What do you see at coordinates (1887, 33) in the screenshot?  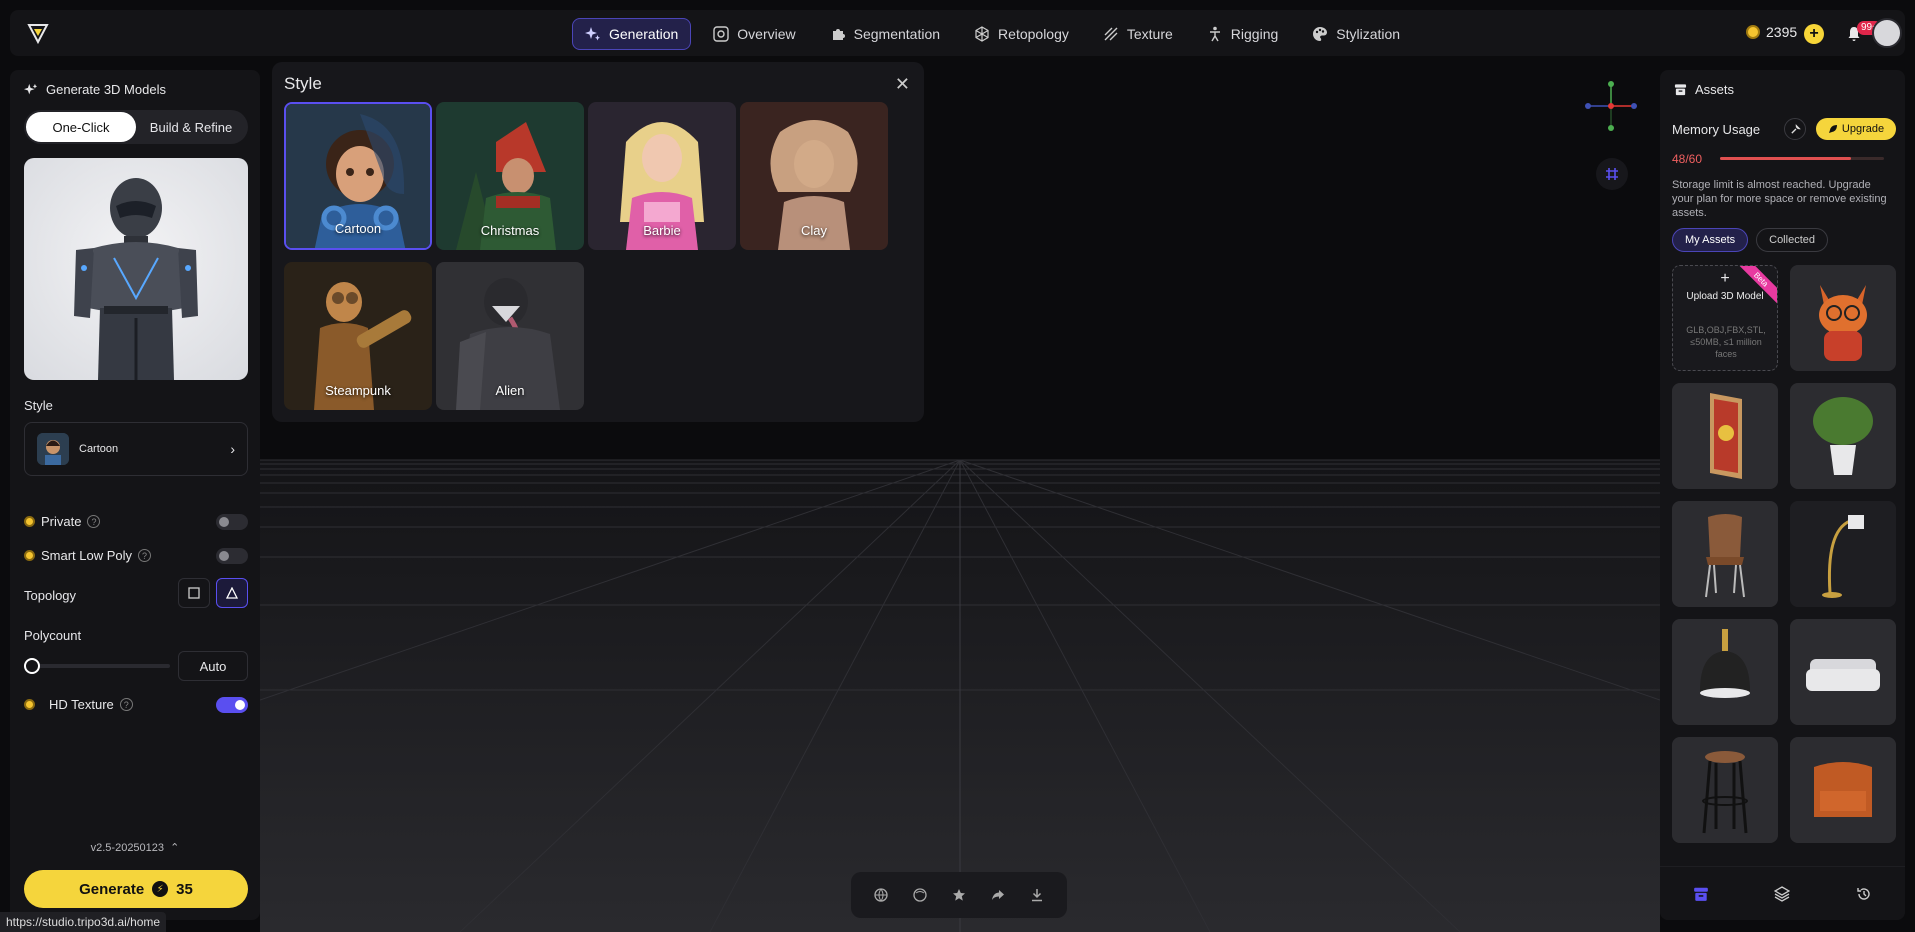 I see `avatar` at bounding box center [1887, 33].